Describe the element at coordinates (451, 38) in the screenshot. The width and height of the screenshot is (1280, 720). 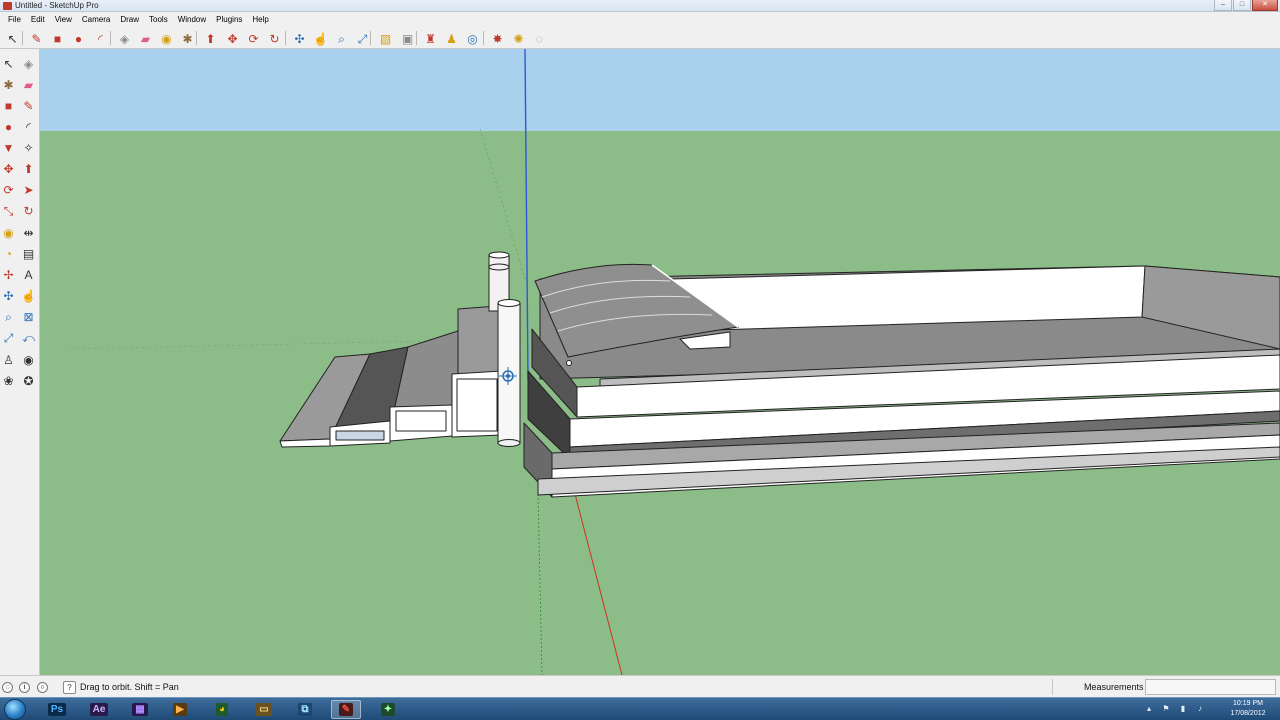
I see `share-model-icon: ♟` at that location.